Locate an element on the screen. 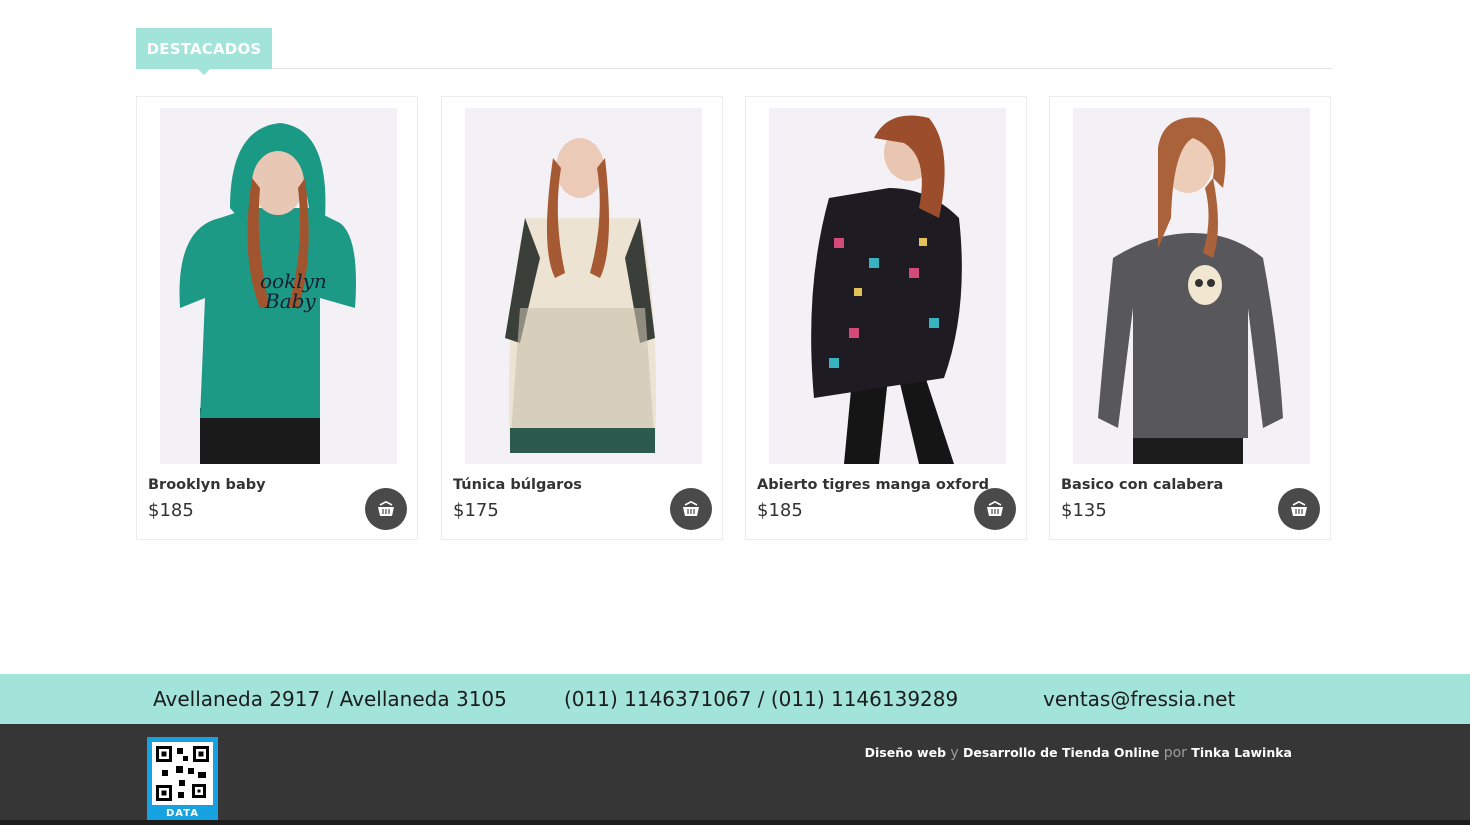 Image resolution: width=1470 pixels, height=825 pixels. product-name: Brooklyn baby is located at coordinates (207, 485).